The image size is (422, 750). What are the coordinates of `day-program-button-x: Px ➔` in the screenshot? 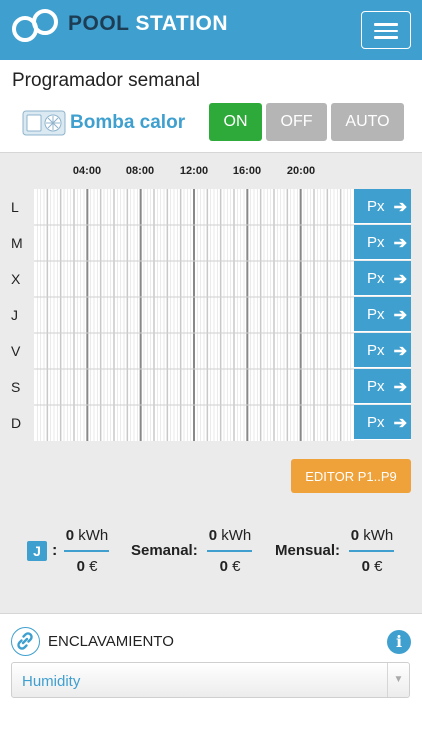 It's located at (382, 278).